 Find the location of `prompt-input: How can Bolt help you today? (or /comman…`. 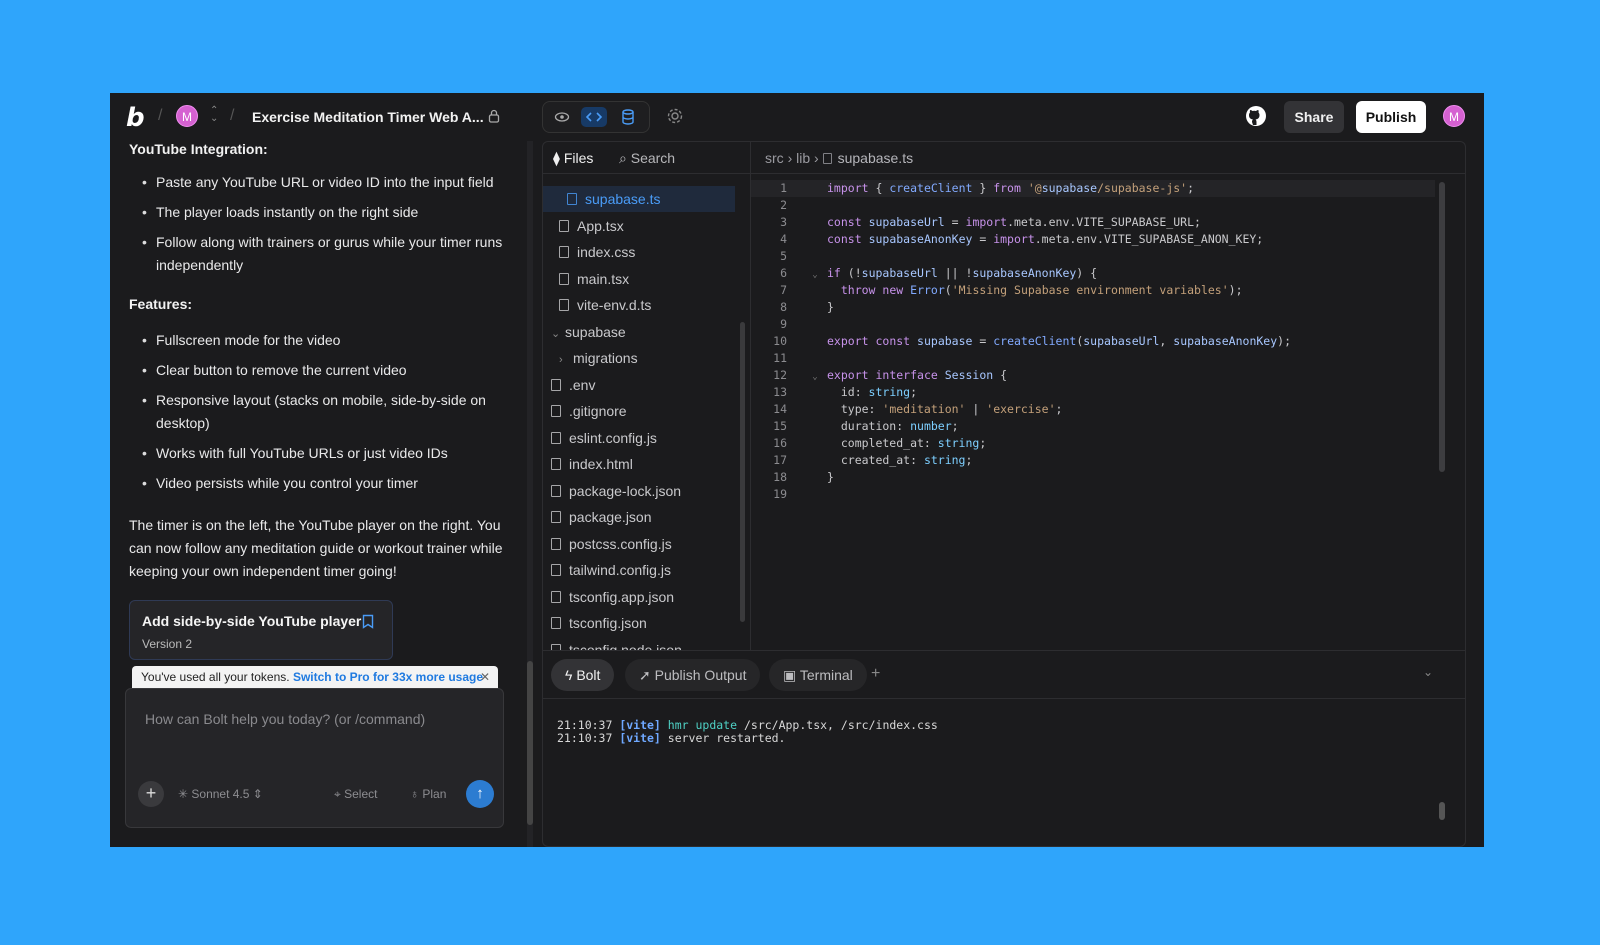

prompt-input: How can Bolt help you today? (or /comman… is located at coordinates (314, 758).